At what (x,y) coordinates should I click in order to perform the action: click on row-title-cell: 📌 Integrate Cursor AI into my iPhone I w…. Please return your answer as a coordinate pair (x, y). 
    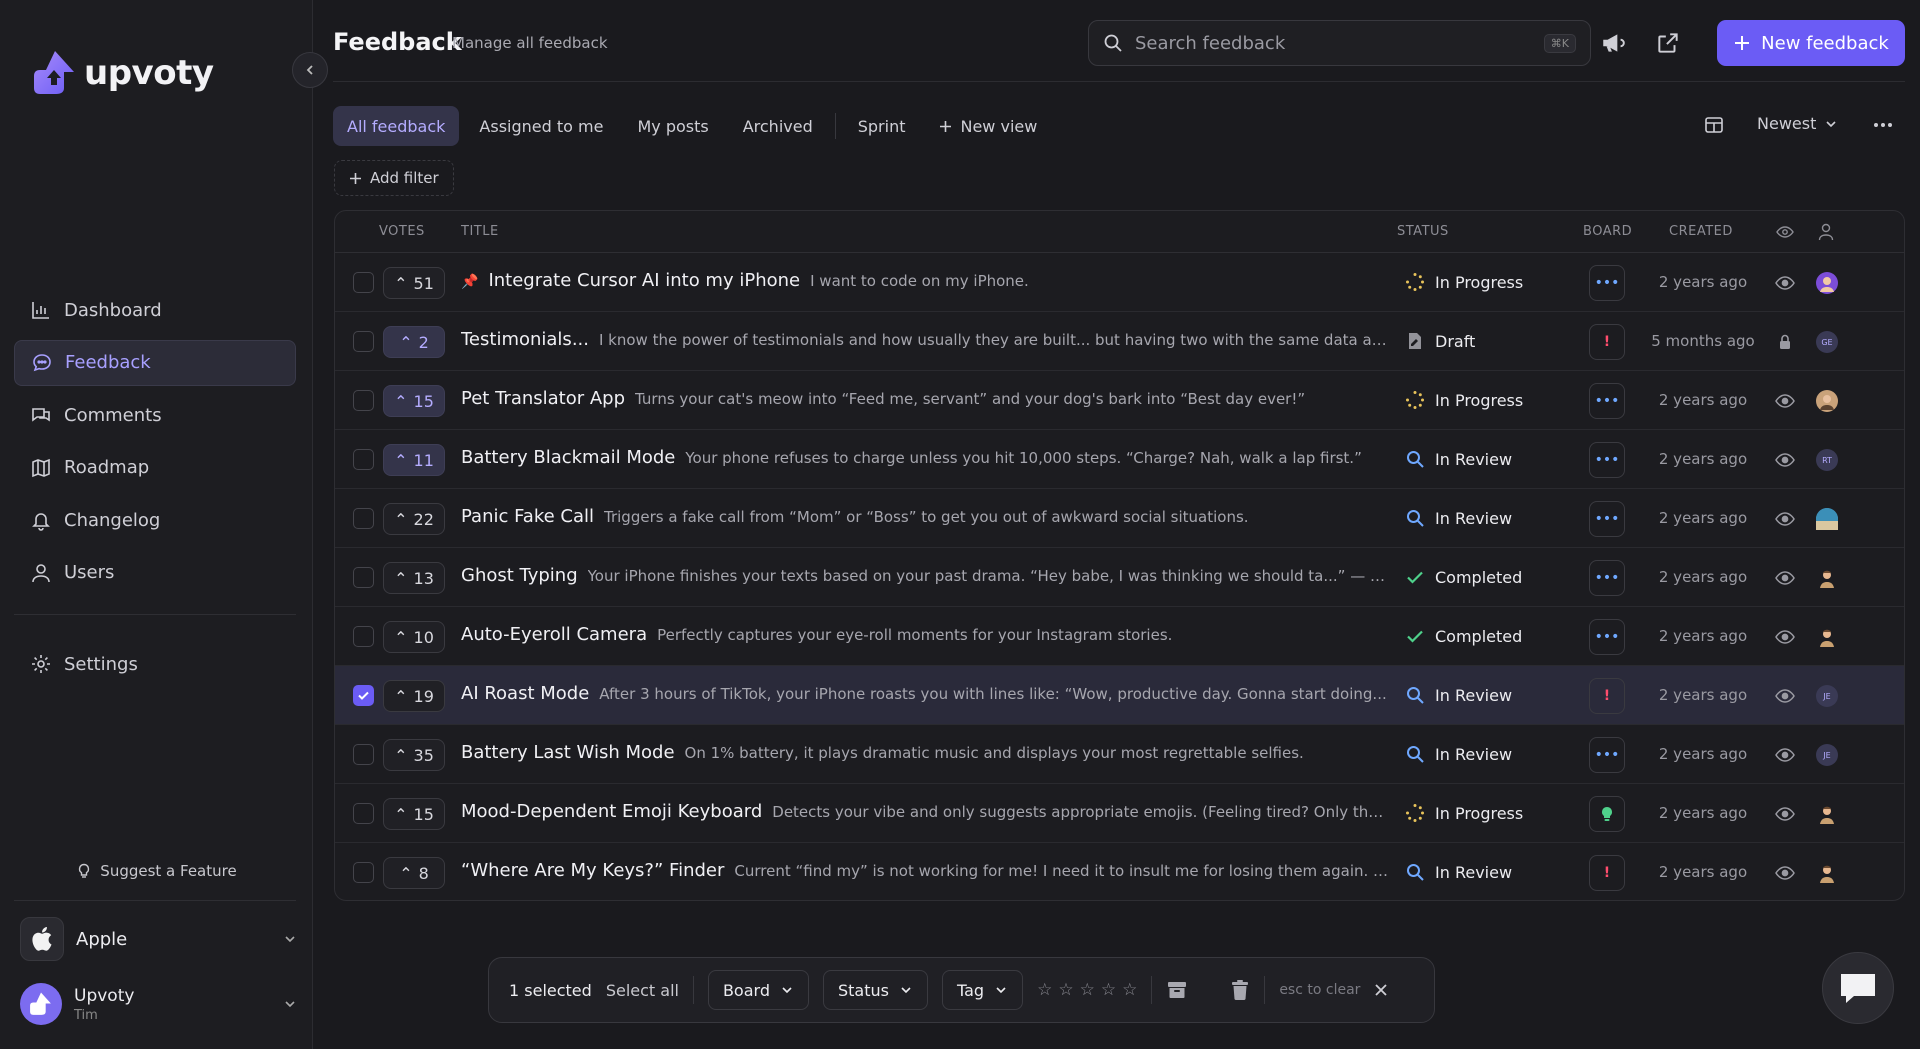
    Looking at the image, I should click on (926, 280).